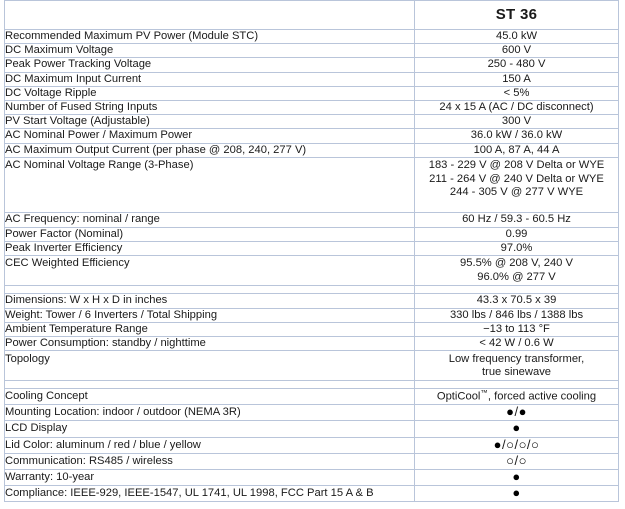  I want to click on spec-value: 43.3 x 70.5 x 39, so click(516, 301).